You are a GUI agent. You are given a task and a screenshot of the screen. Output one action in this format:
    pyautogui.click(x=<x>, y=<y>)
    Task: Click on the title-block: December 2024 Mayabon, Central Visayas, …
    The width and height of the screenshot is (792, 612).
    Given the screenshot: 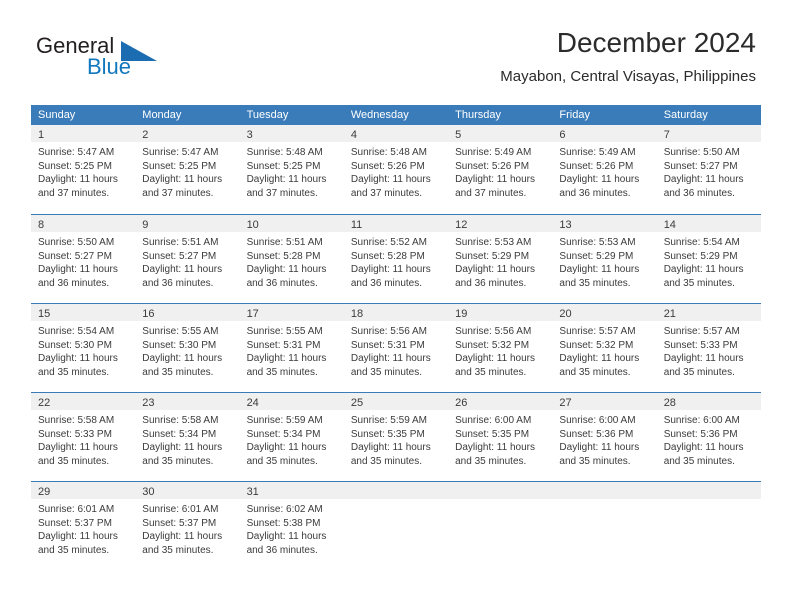 What is the action you would take?
    pyautogui.click(x=628, y=57)
    